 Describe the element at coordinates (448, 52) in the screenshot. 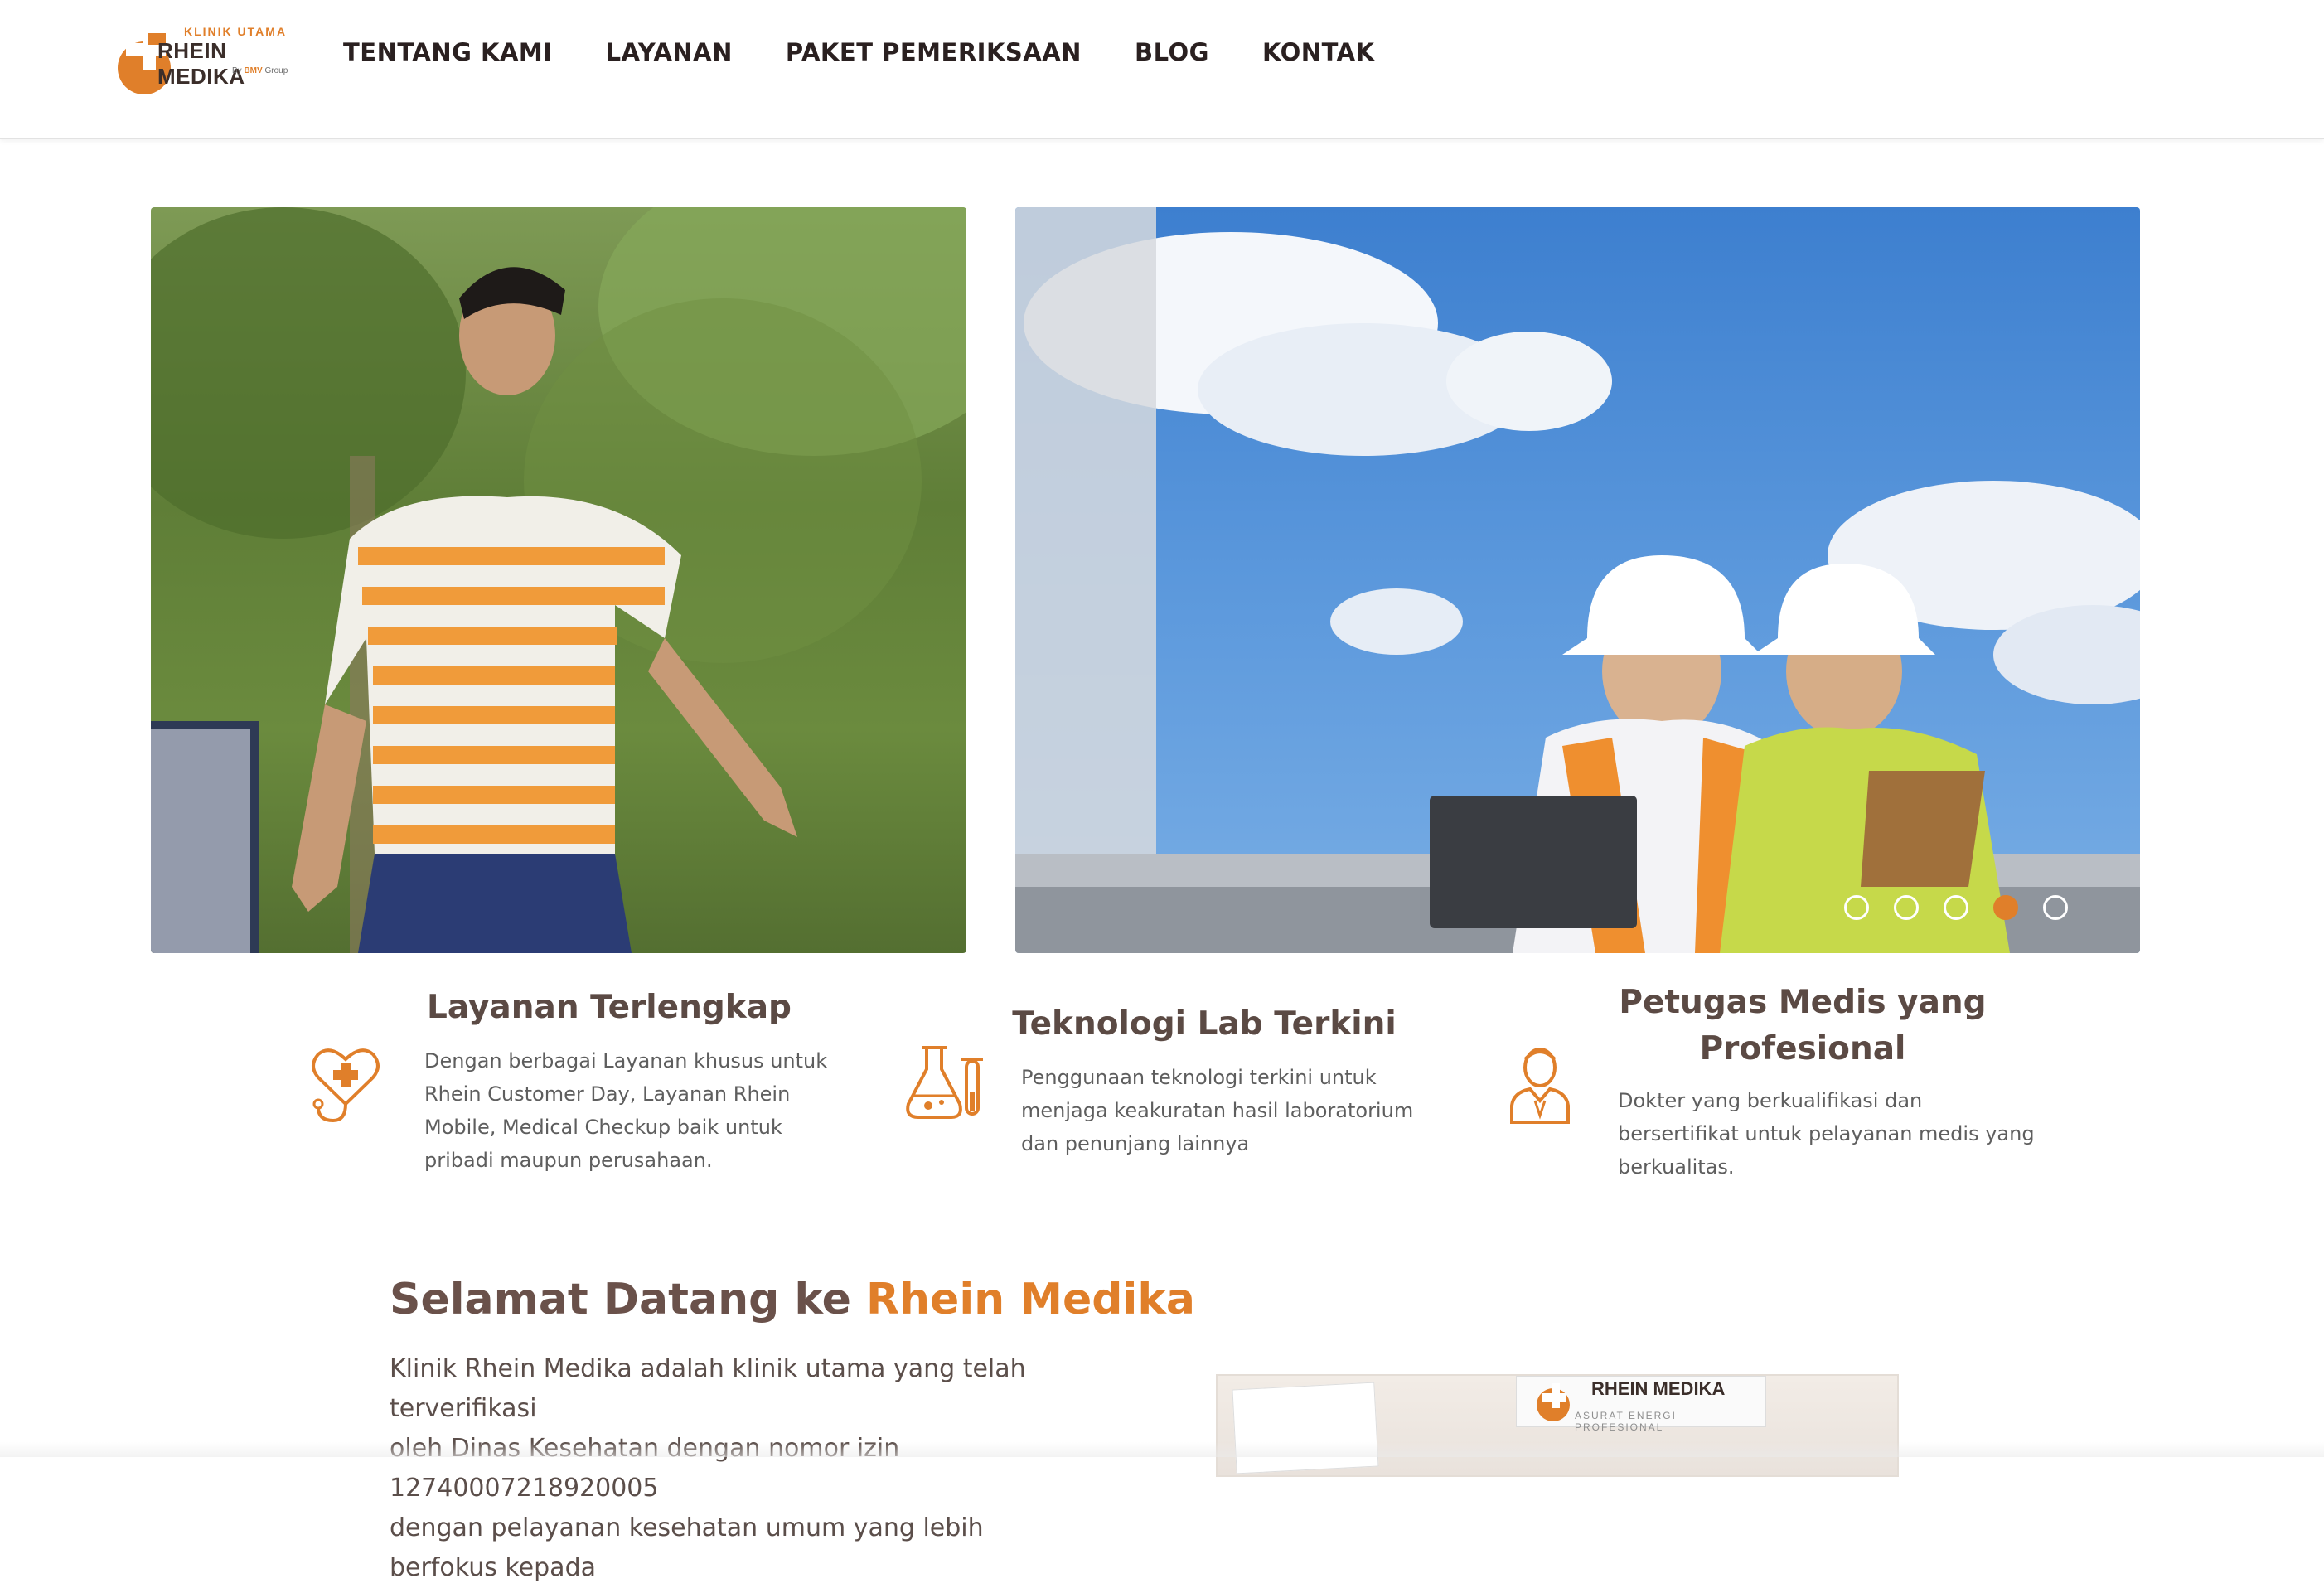

I see `nav-tentang-kami: TENTANG KAMI` at that location.